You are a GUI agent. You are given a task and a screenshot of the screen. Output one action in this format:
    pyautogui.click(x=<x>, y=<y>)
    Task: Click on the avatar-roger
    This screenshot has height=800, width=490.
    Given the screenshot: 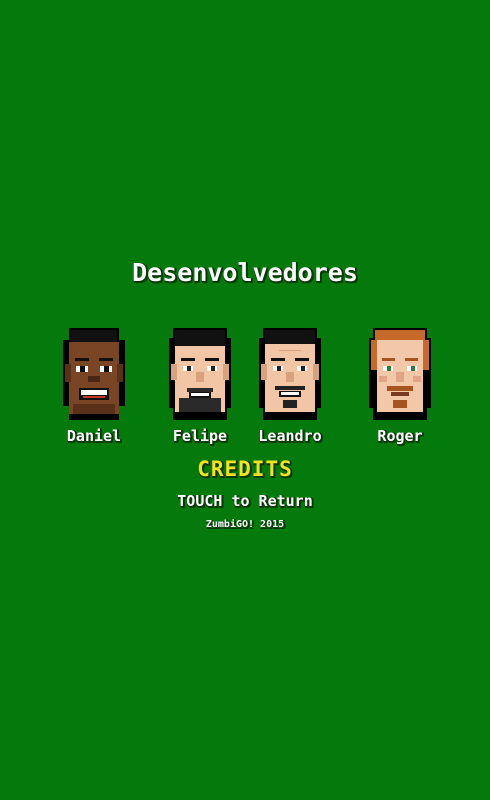 What is the action you would take?
    pyautogui.click(x=400, y=374)
    